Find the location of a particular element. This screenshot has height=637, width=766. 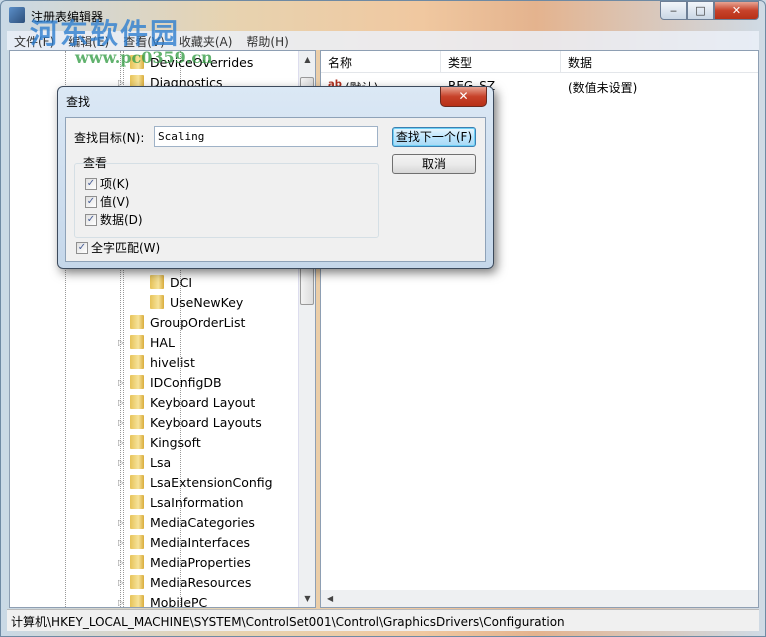

tree-item: ▷ MobilePC is located at coordinates (163, 600).